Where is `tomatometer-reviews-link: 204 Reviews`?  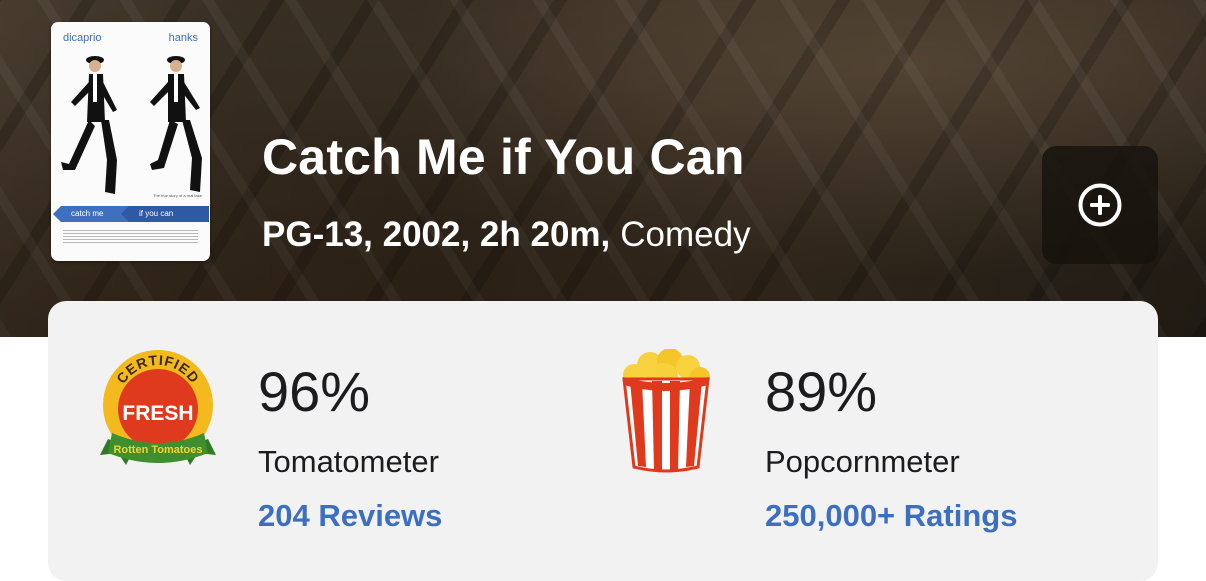
tomatometer-reviews-link: 204 Reviews is located at coordinates (350, 516).